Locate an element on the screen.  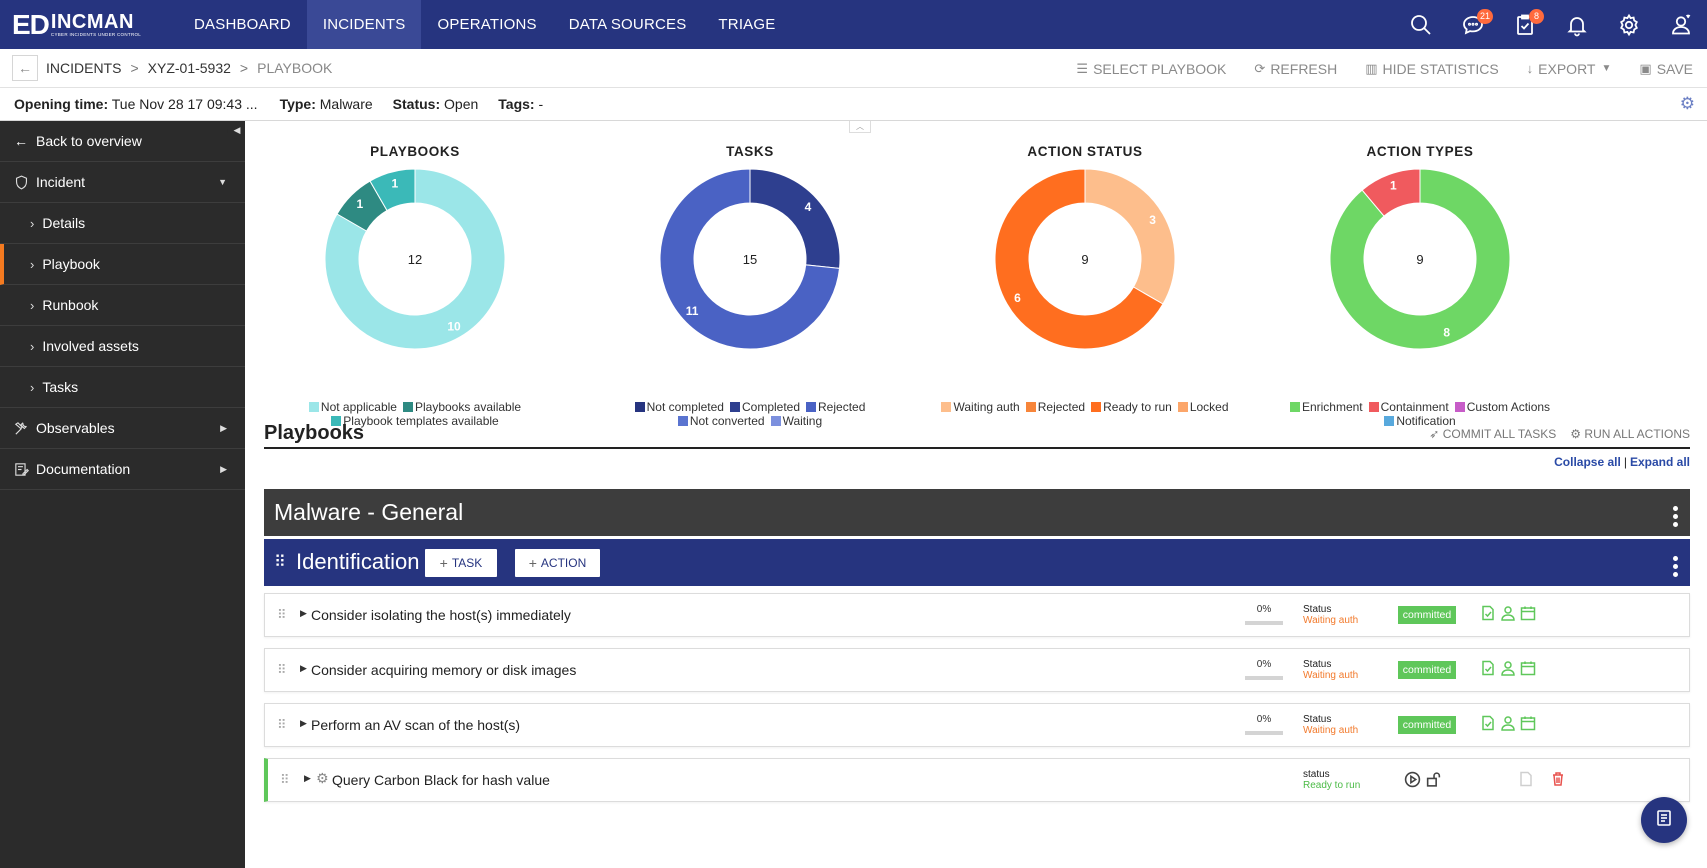
search-icon is located at coordinates (1421, 24).